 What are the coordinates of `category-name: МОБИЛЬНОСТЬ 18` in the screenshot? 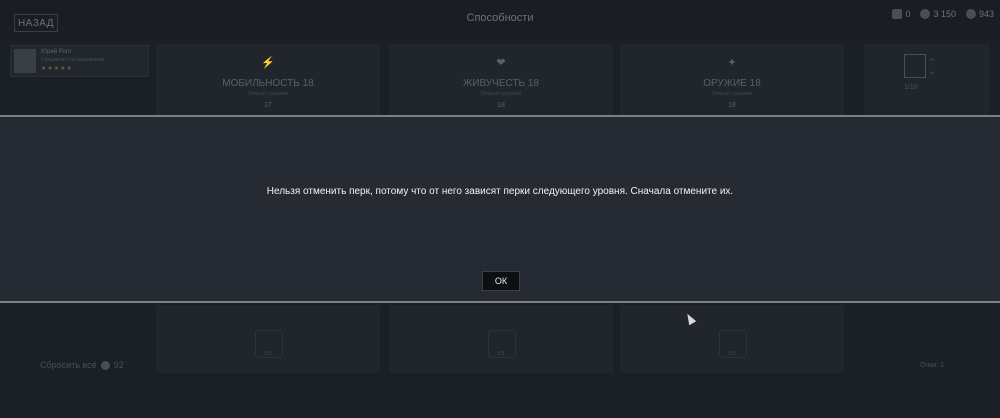 It's located at (268, 83).